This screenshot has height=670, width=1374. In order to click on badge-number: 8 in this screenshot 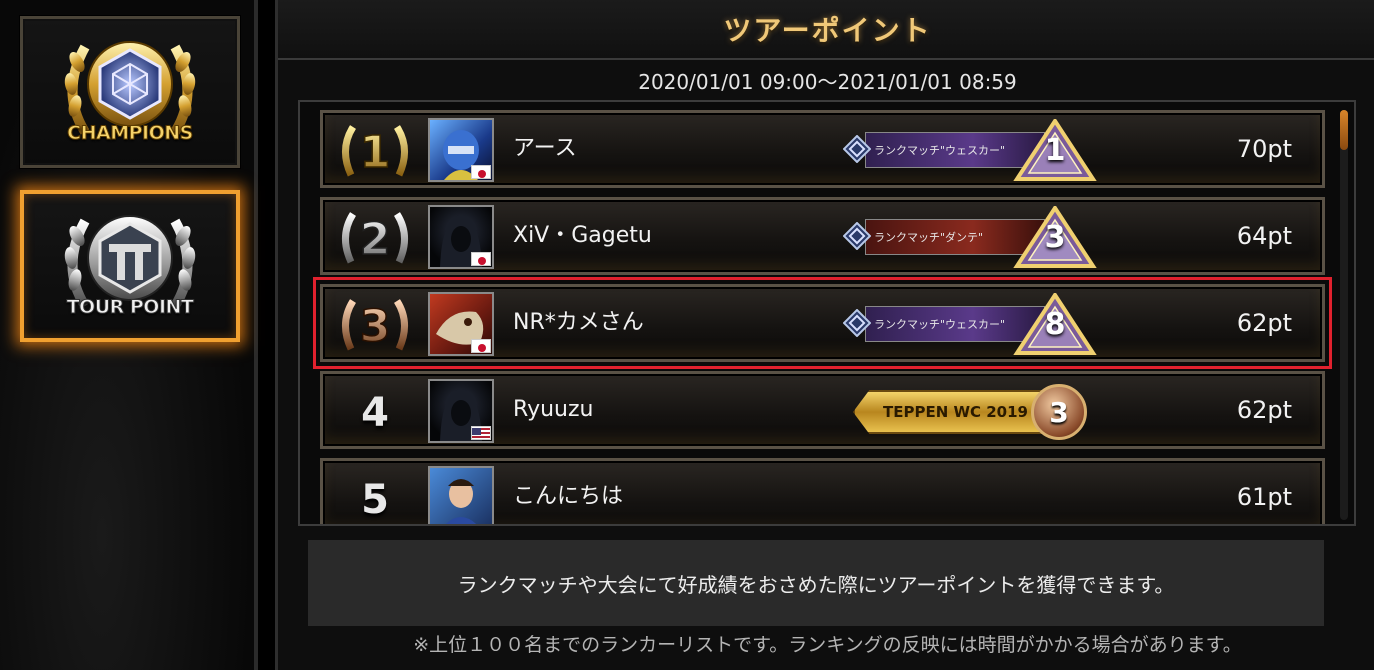, I will do `click(1055, 324)`.